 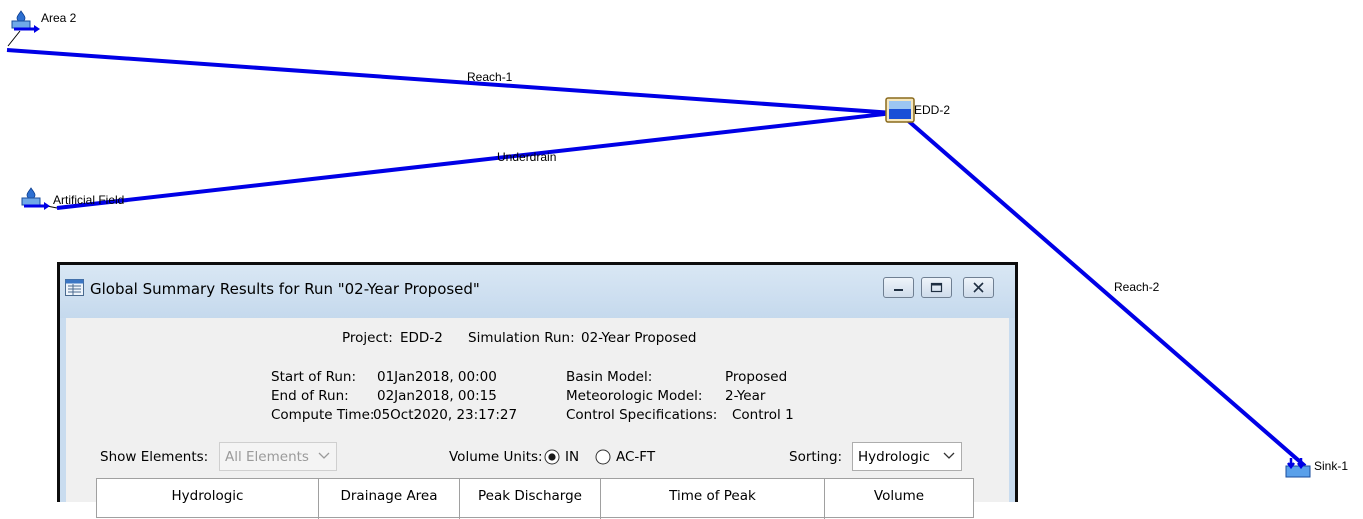 I want to click on volume-in-radio, so click(x=552, y=457).